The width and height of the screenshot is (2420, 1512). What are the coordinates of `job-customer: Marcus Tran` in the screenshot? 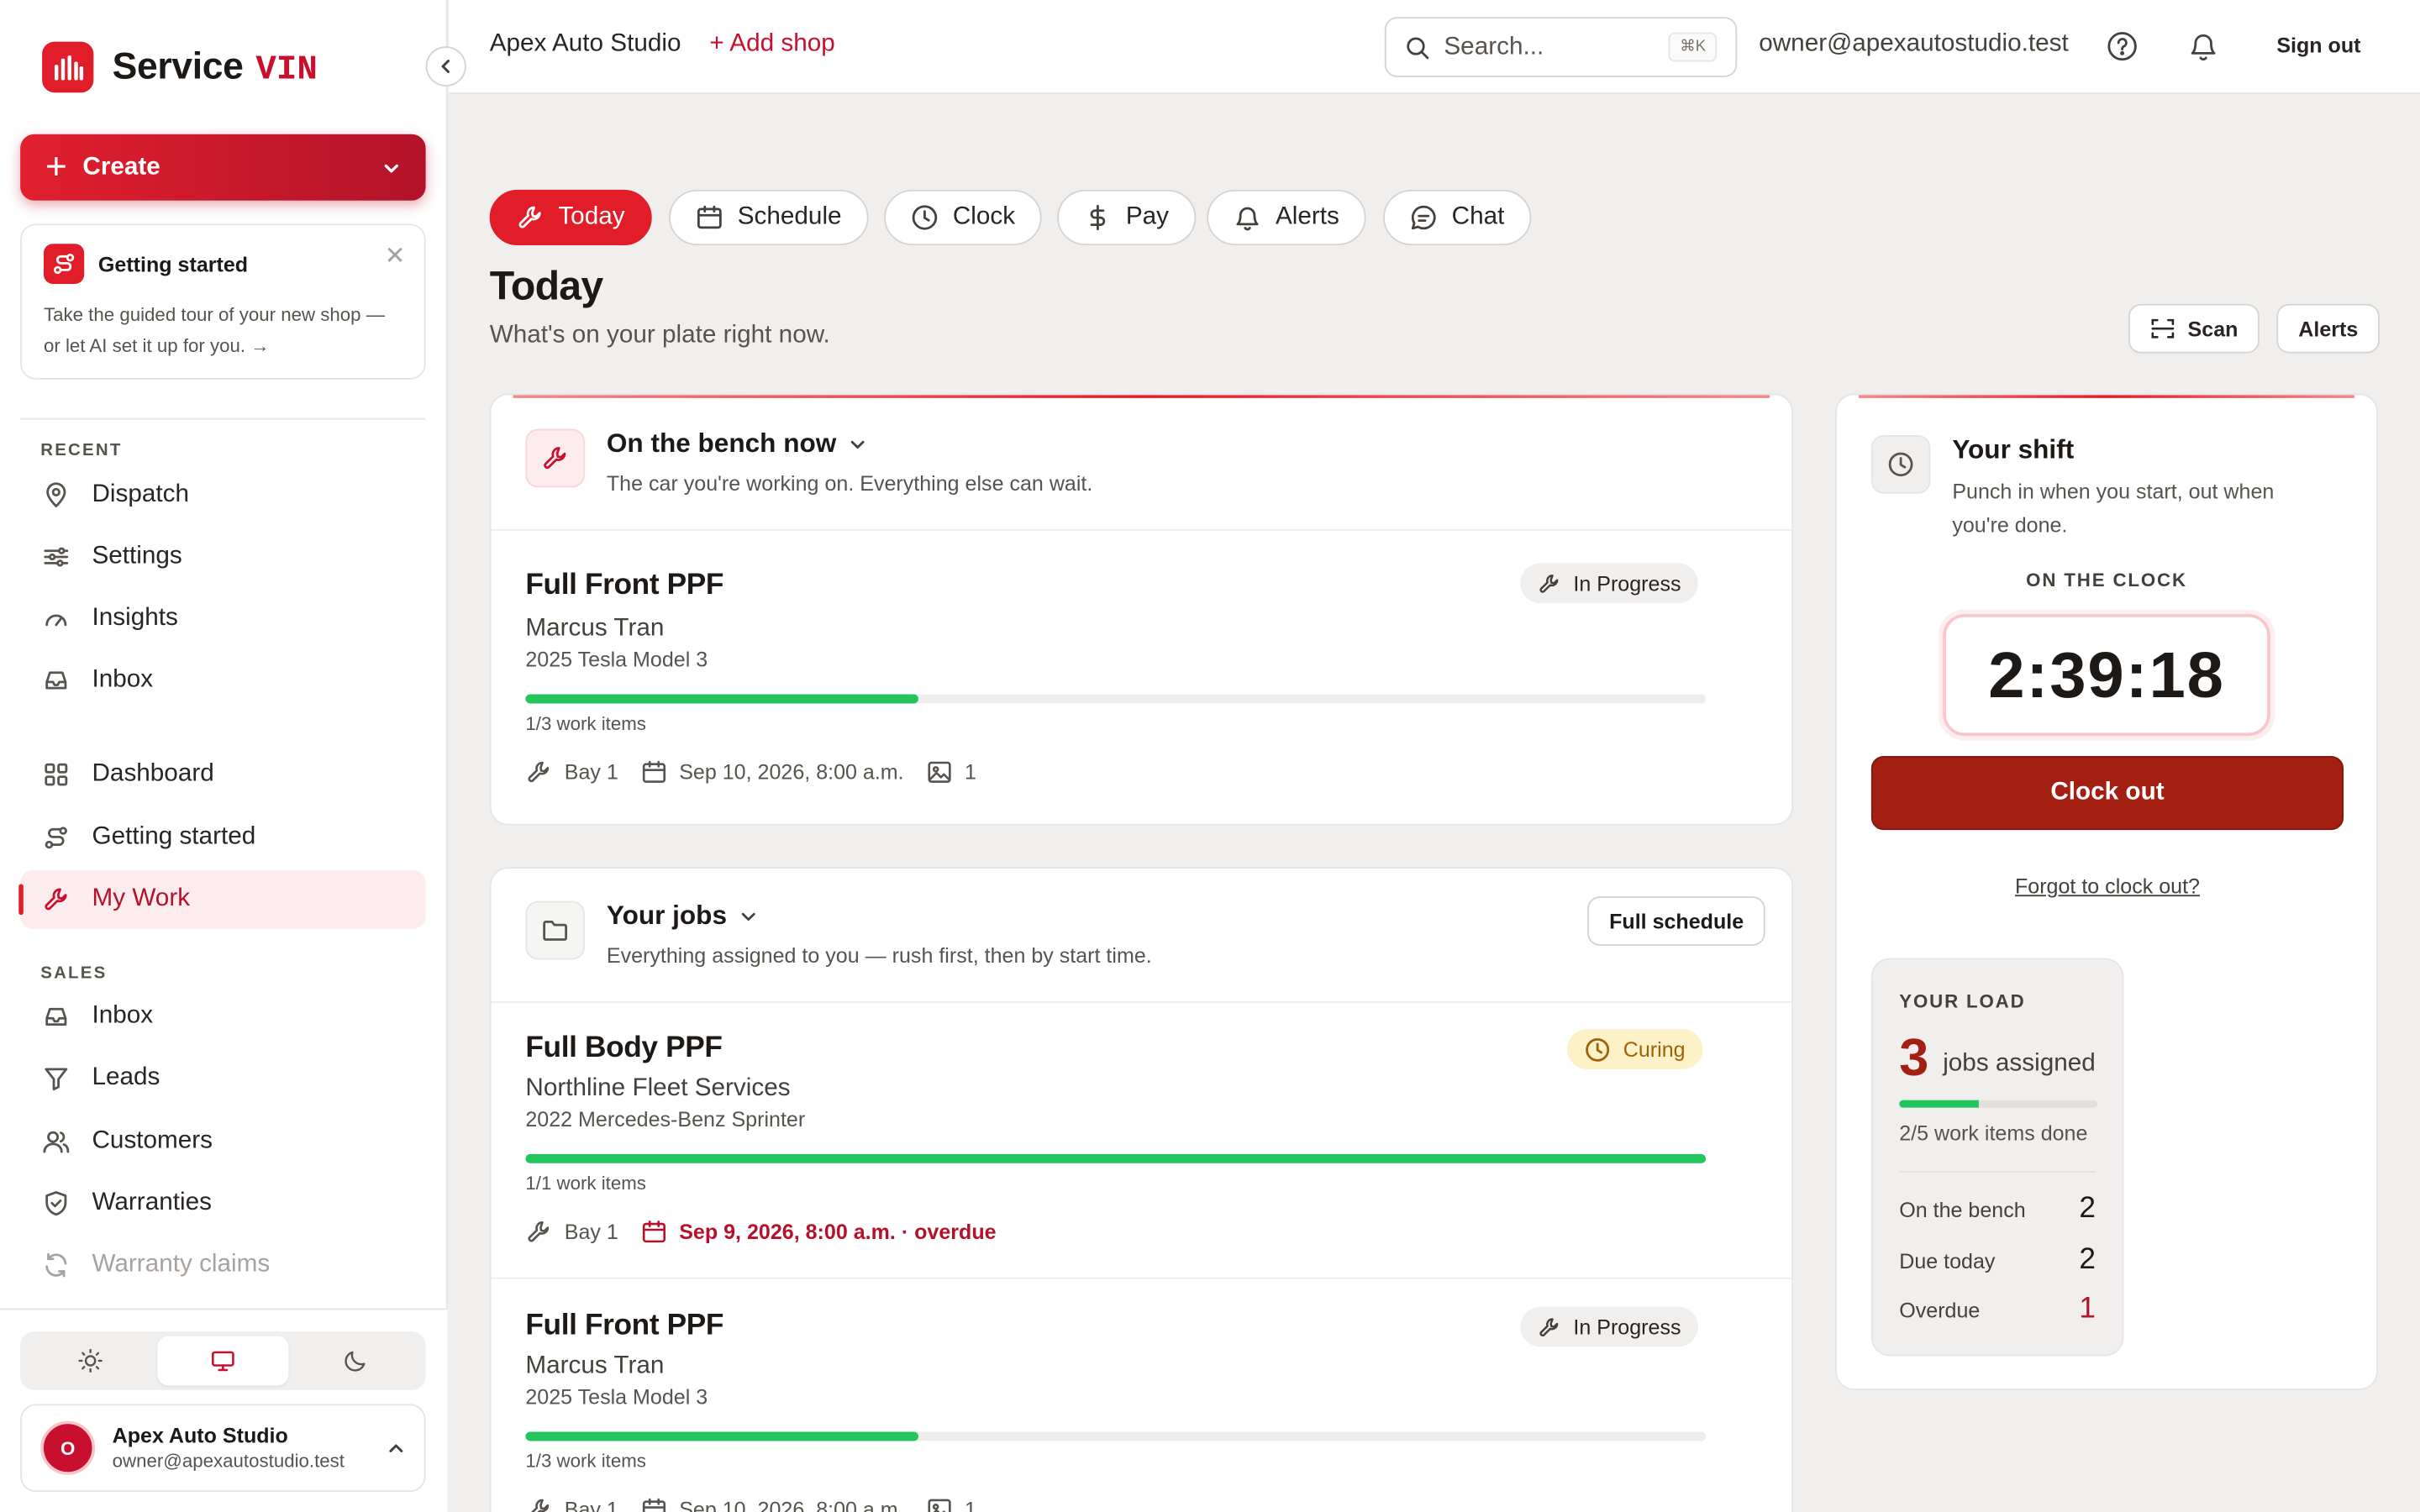 It's located at (595, 1366).